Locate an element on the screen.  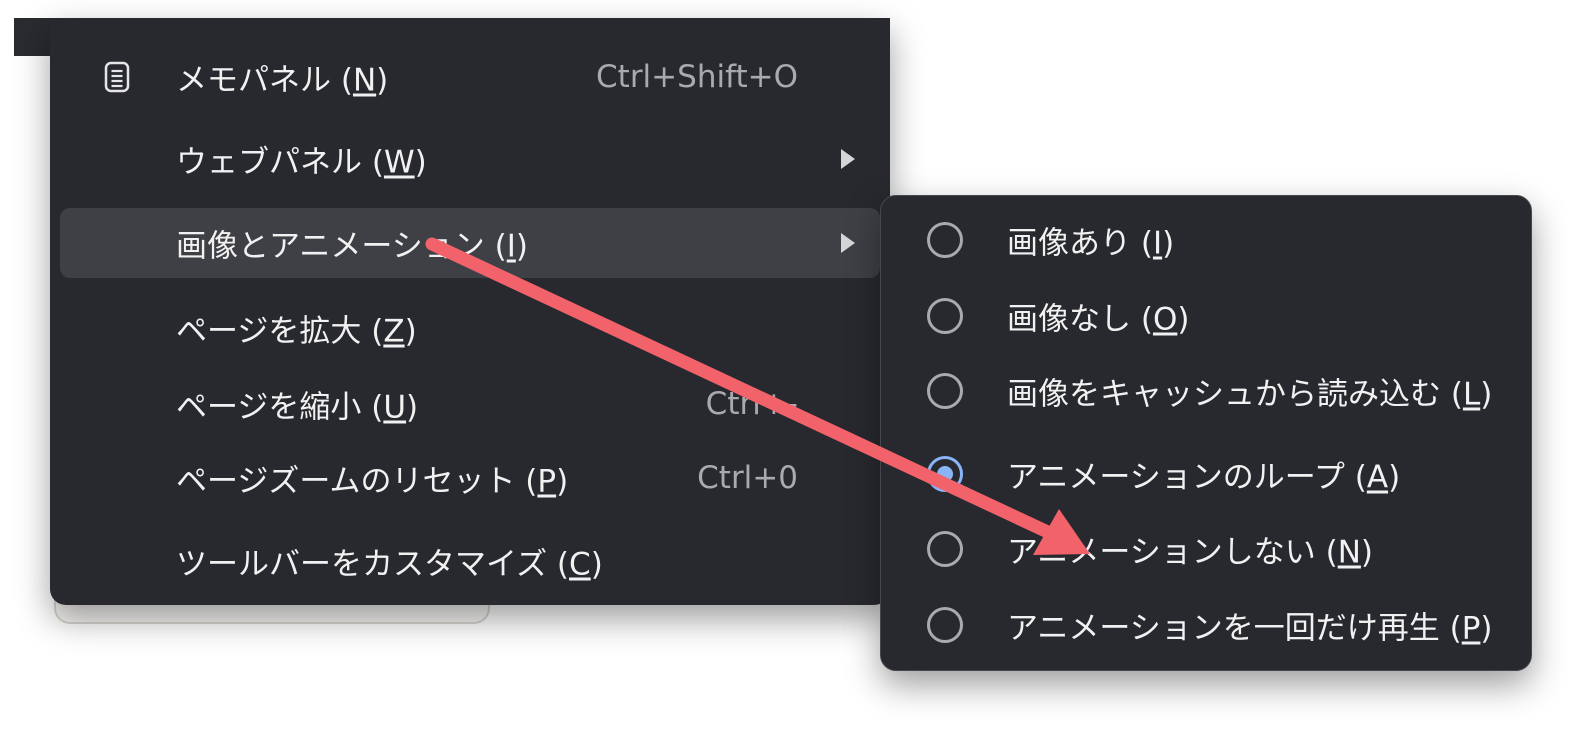
shortcut-text: Ctrl+Shift+O is located at coordinates (697, 77).